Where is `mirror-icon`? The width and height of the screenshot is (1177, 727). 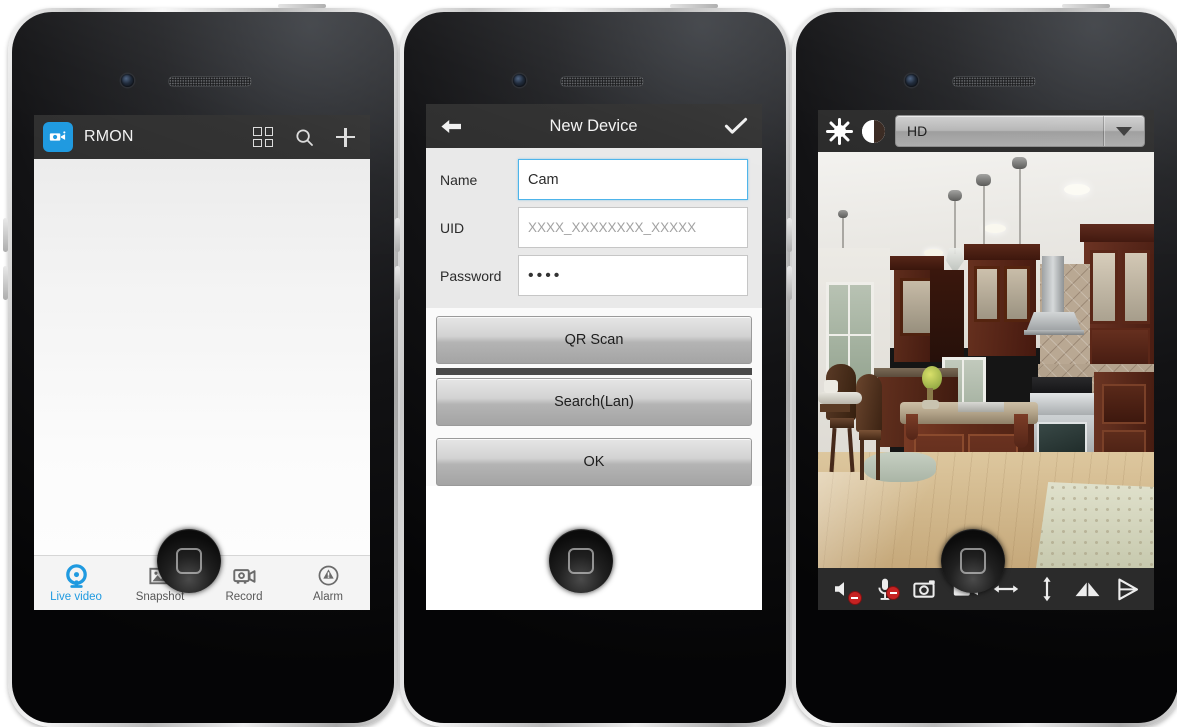 mirror-icon is located at coordinates (1087, 589).